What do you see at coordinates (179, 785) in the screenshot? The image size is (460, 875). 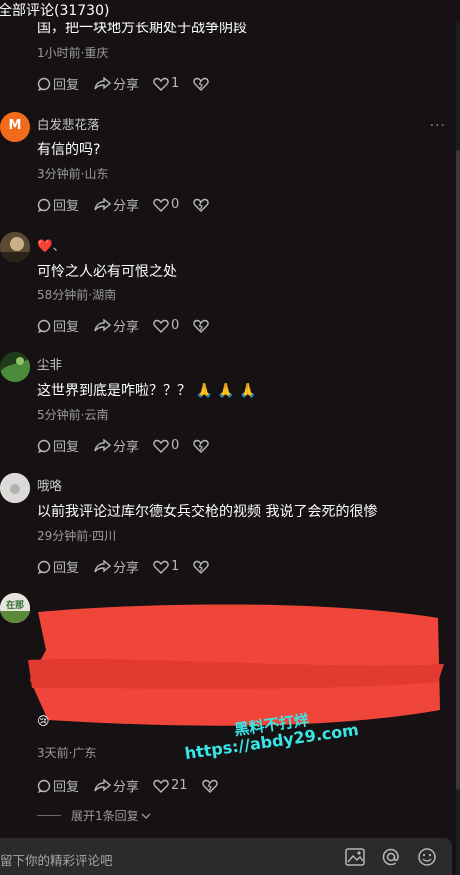 I see `like-count: 21` at bounding box center [179, 785].